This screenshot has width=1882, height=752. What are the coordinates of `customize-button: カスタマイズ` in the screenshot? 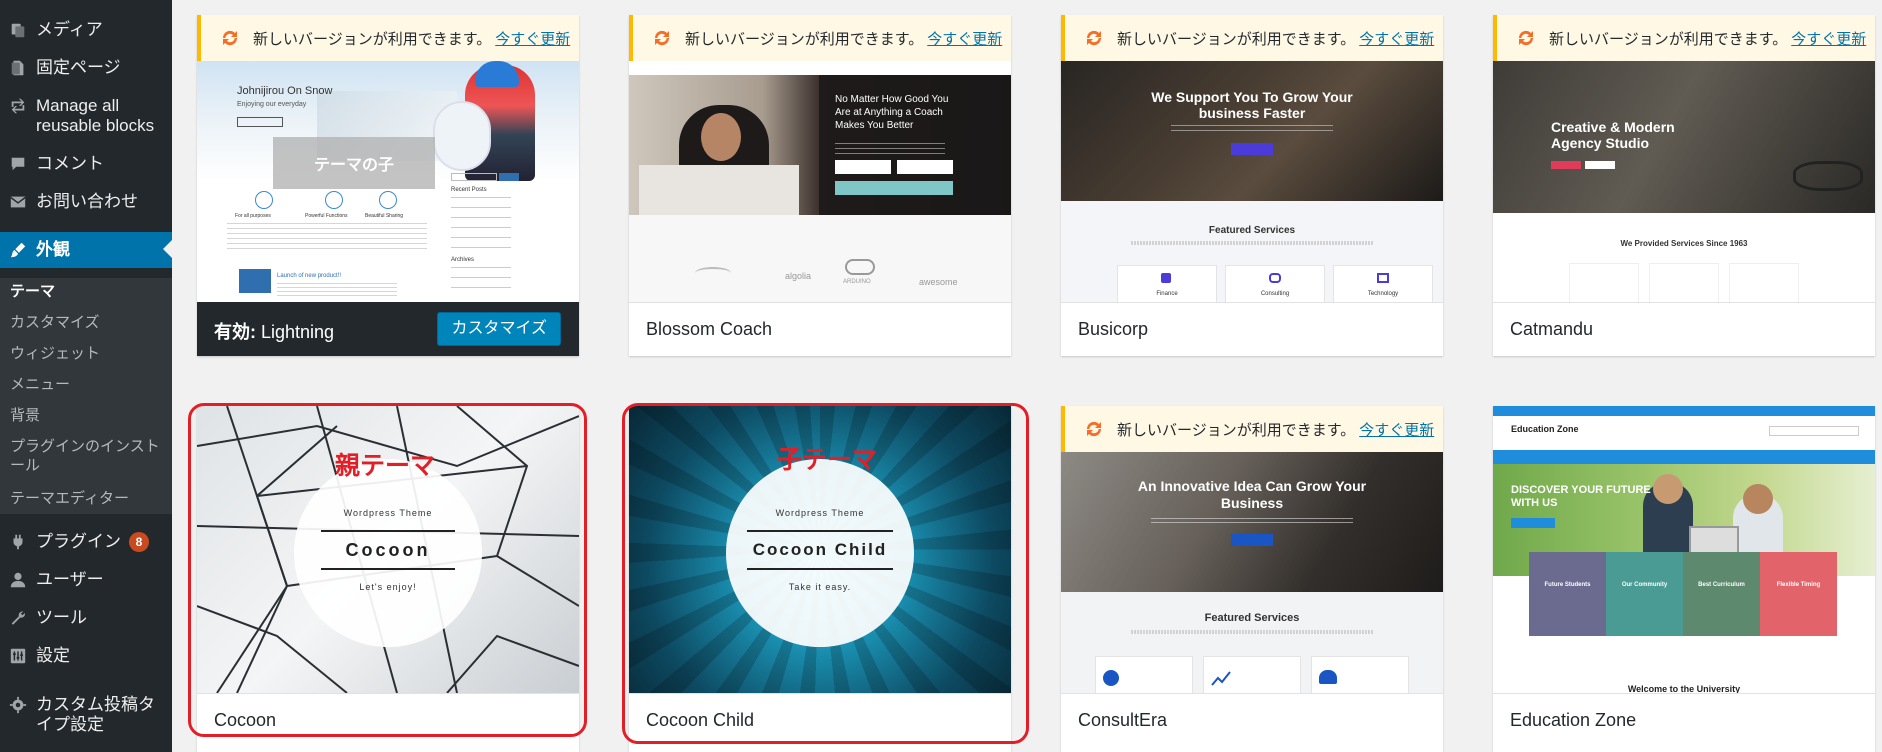 It's located at (499, 329).